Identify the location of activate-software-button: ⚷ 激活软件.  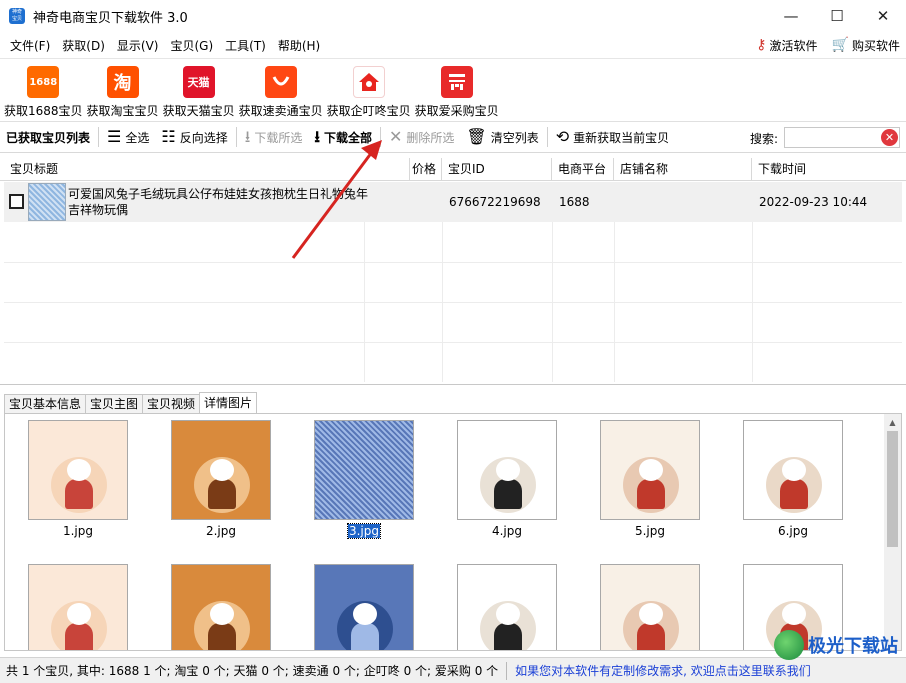
(786, 45).